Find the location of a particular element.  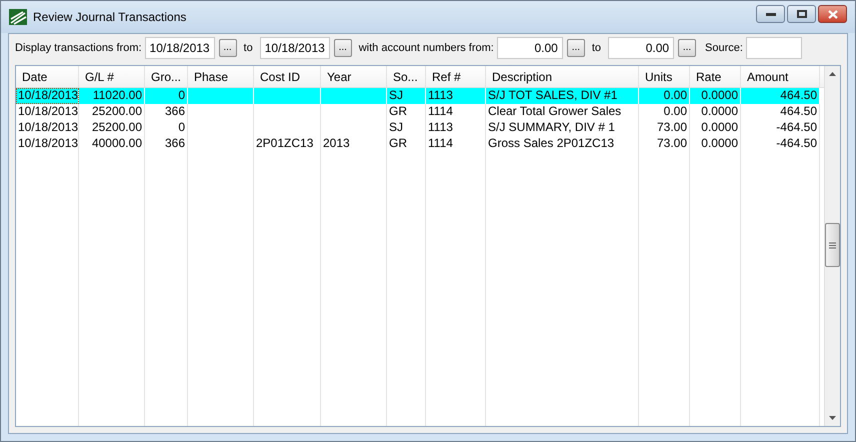

table-cell: 2013 is located at coordinates (354, 144).